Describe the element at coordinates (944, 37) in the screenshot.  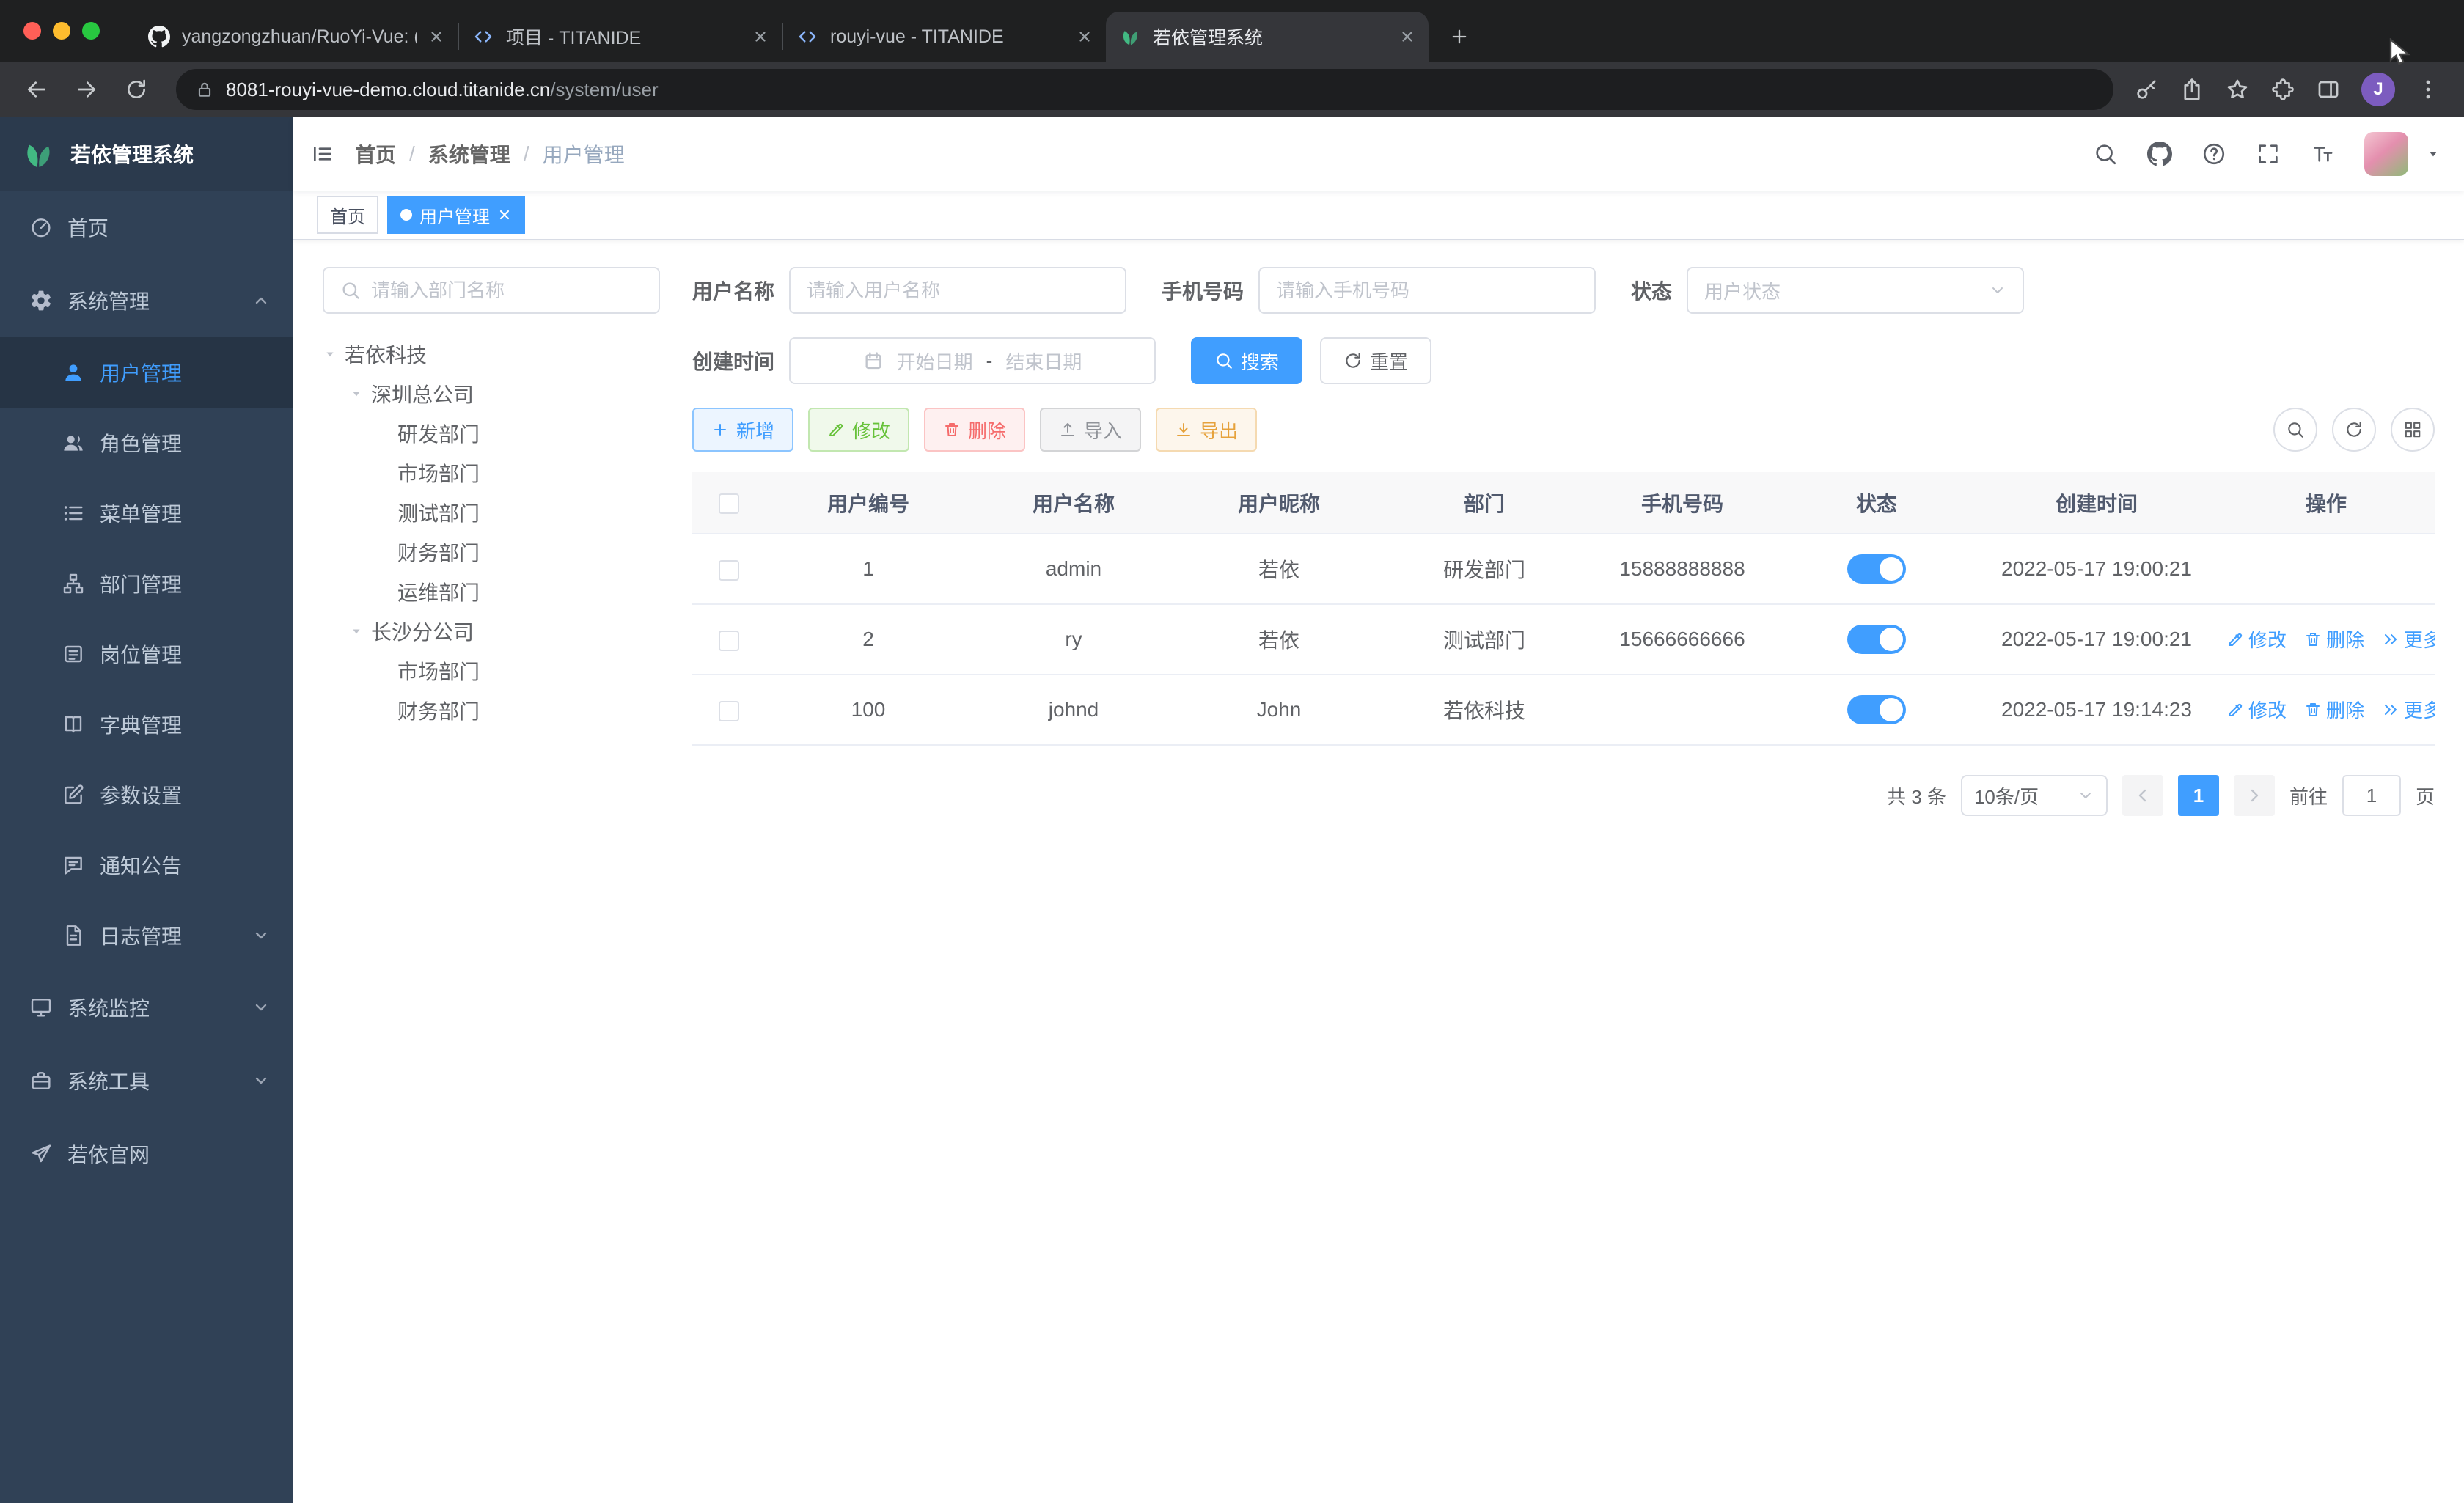
I see `browser-tab-ide: rouyi-vue - TITANIDE` at that location.